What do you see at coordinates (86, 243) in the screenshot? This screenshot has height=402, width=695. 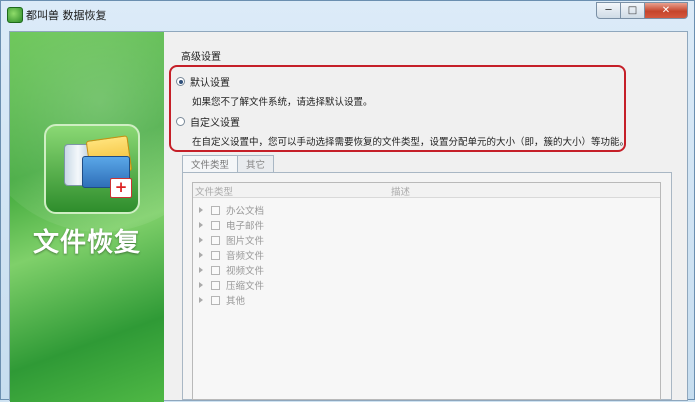 I see `banner-title: 文件恢复` at bounding box center [86, 243].